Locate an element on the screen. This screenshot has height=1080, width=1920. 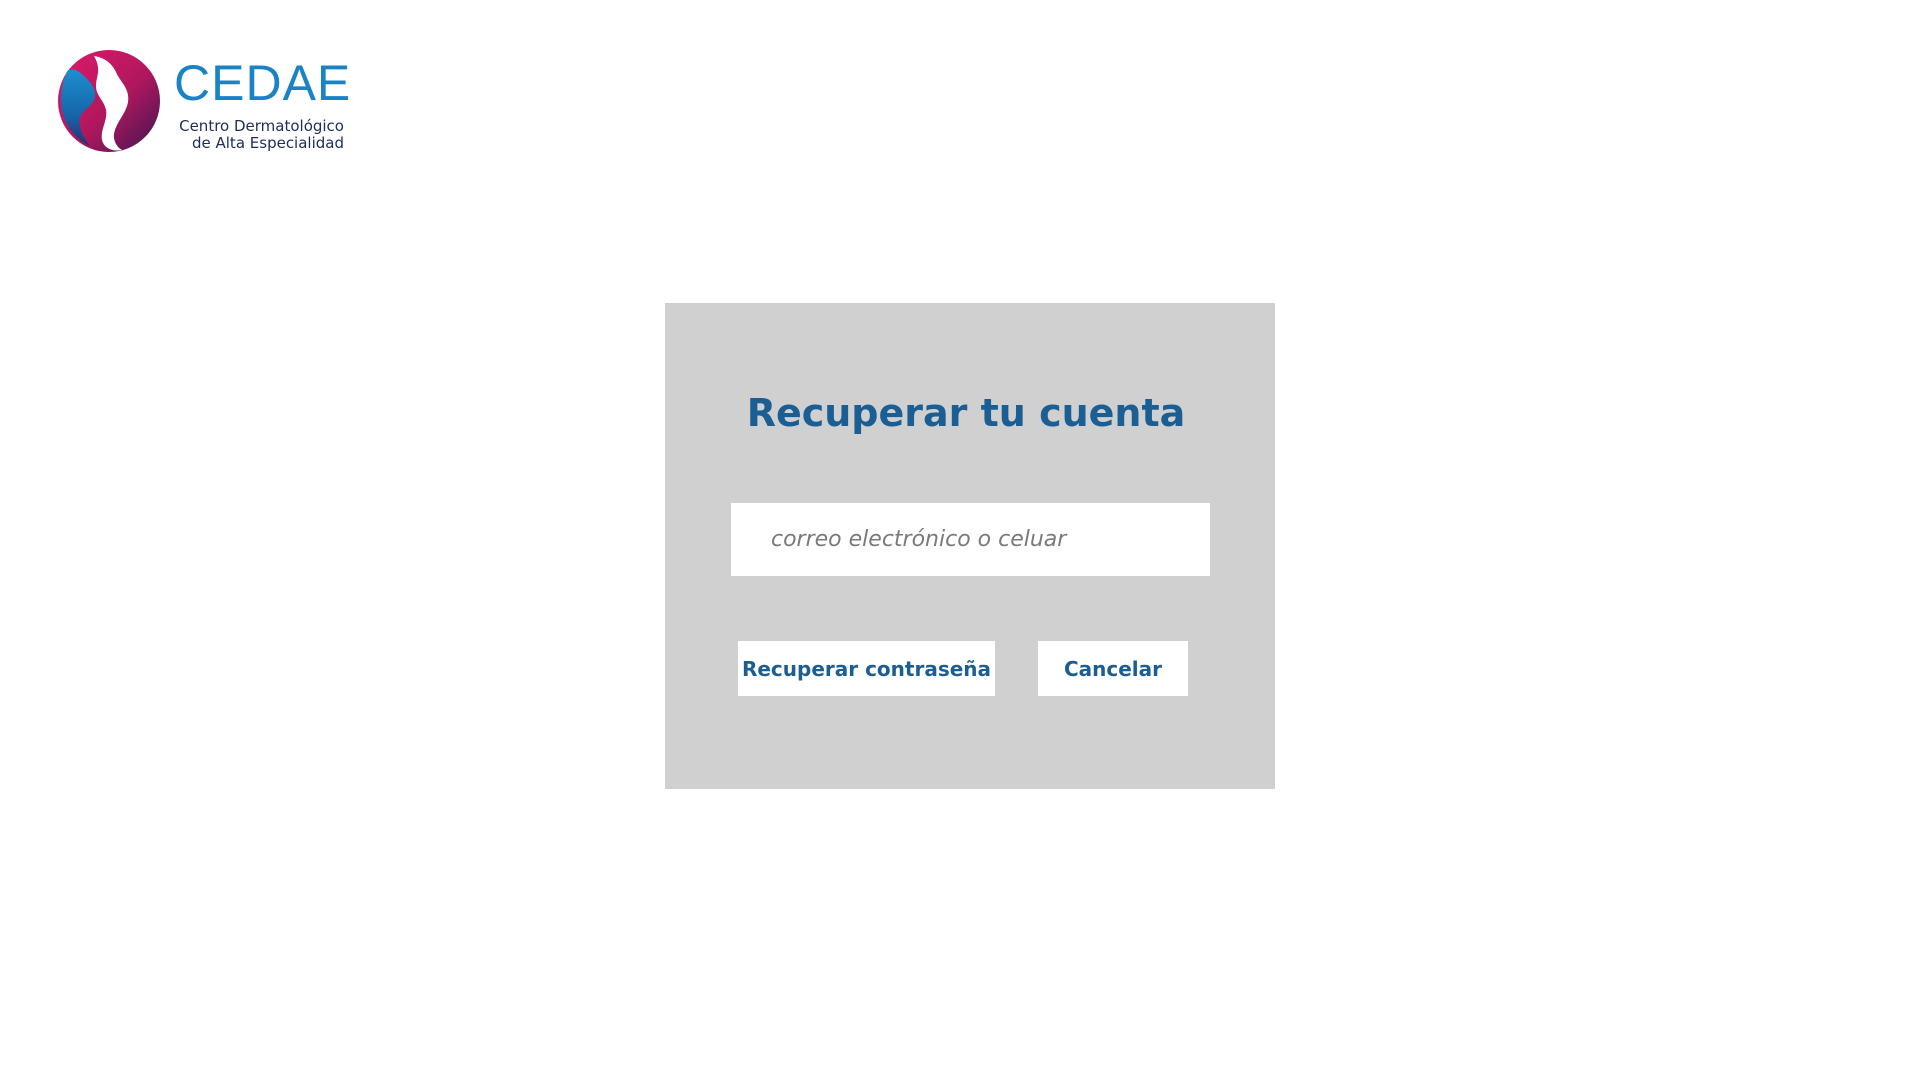
cancel-button: Cancelar is located at coordinates (1113, 668).